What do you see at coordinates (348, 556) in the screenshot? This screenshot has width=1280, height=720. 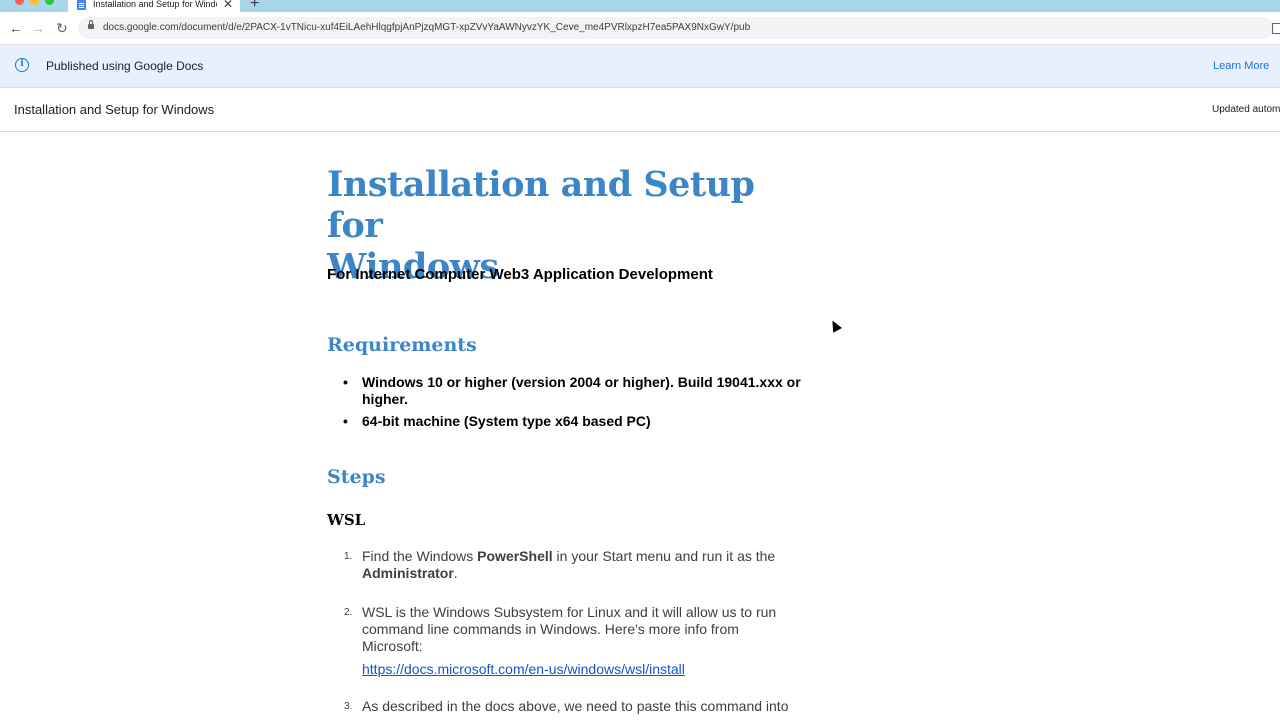 I see `step-number: 1.` at bounding box center [348, 556].